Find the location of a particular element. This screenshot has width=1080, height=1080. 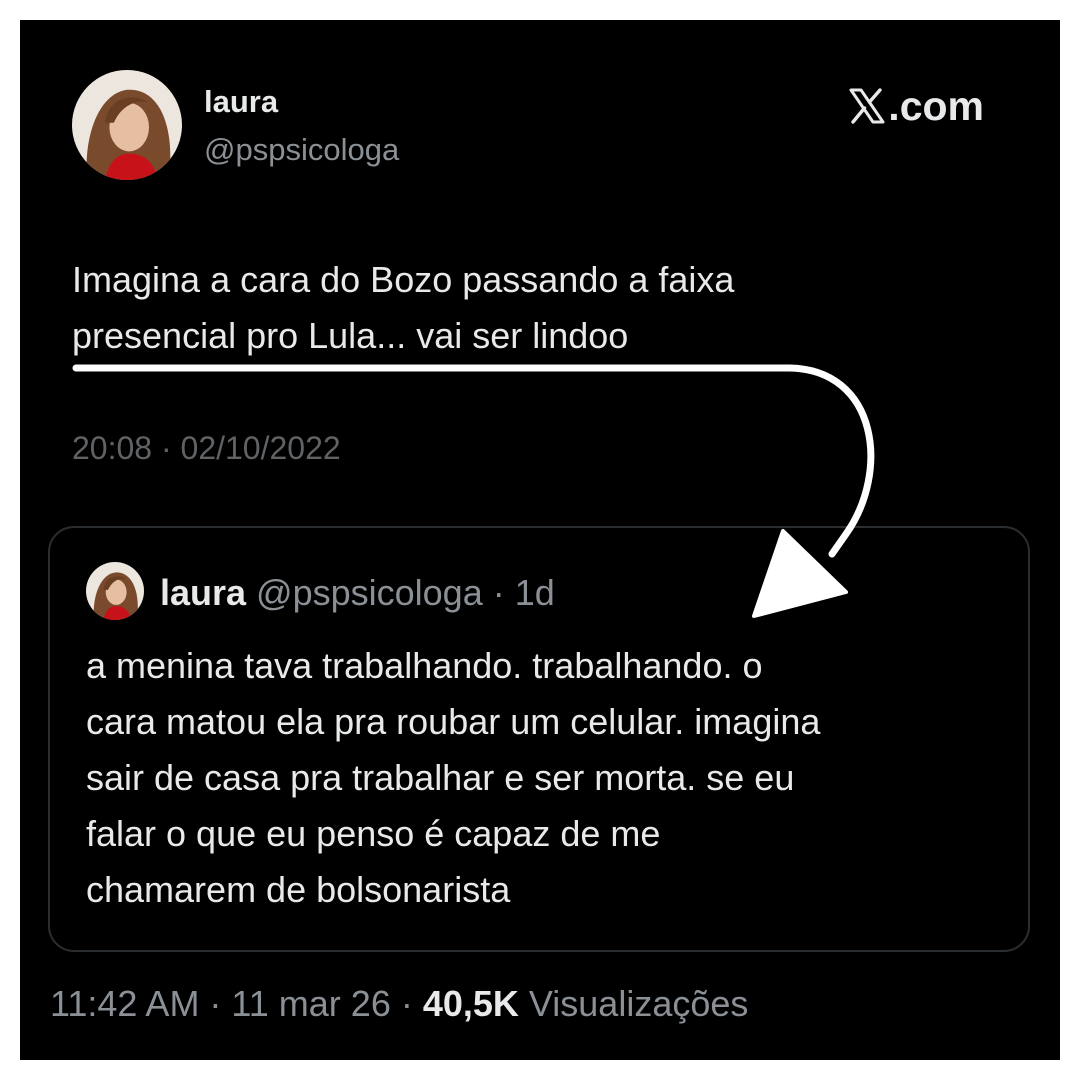

views-label: Visualizações is located at coordinates (633, 1003).